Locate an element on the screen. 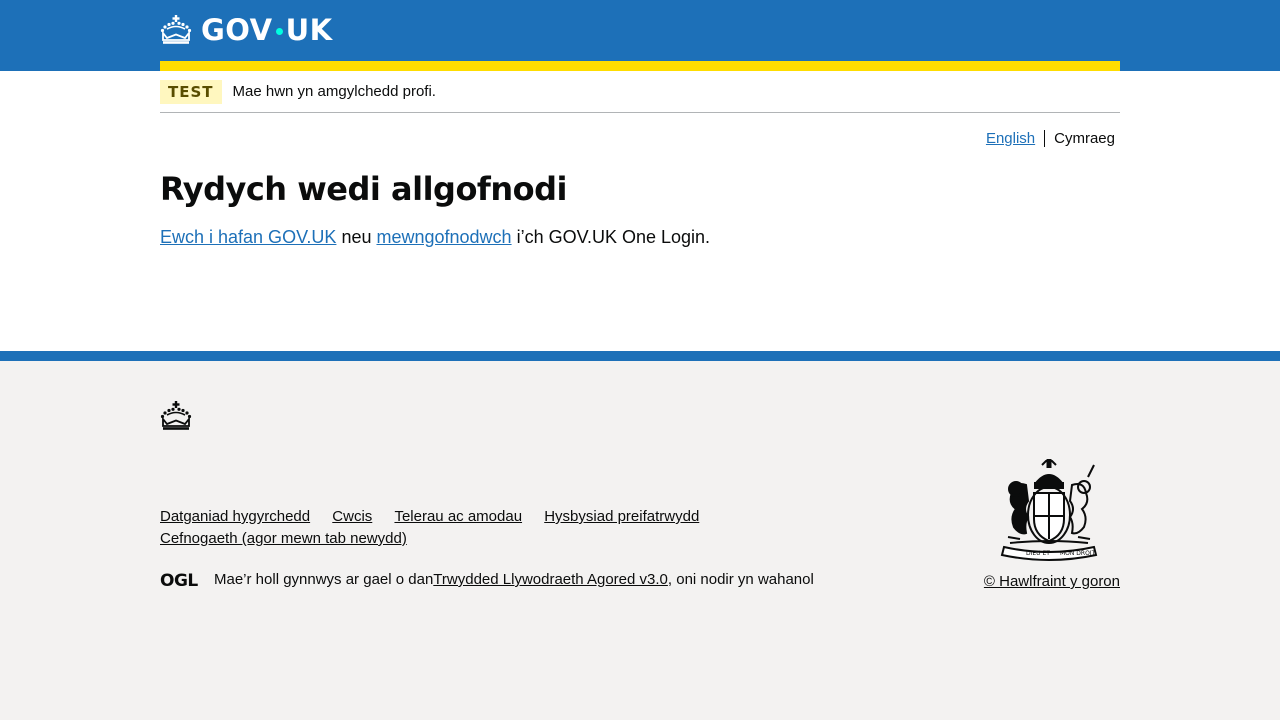 The image size is (1280, 720). sign-in-link: mewngofnodwch is located at coordinates (443, 237).